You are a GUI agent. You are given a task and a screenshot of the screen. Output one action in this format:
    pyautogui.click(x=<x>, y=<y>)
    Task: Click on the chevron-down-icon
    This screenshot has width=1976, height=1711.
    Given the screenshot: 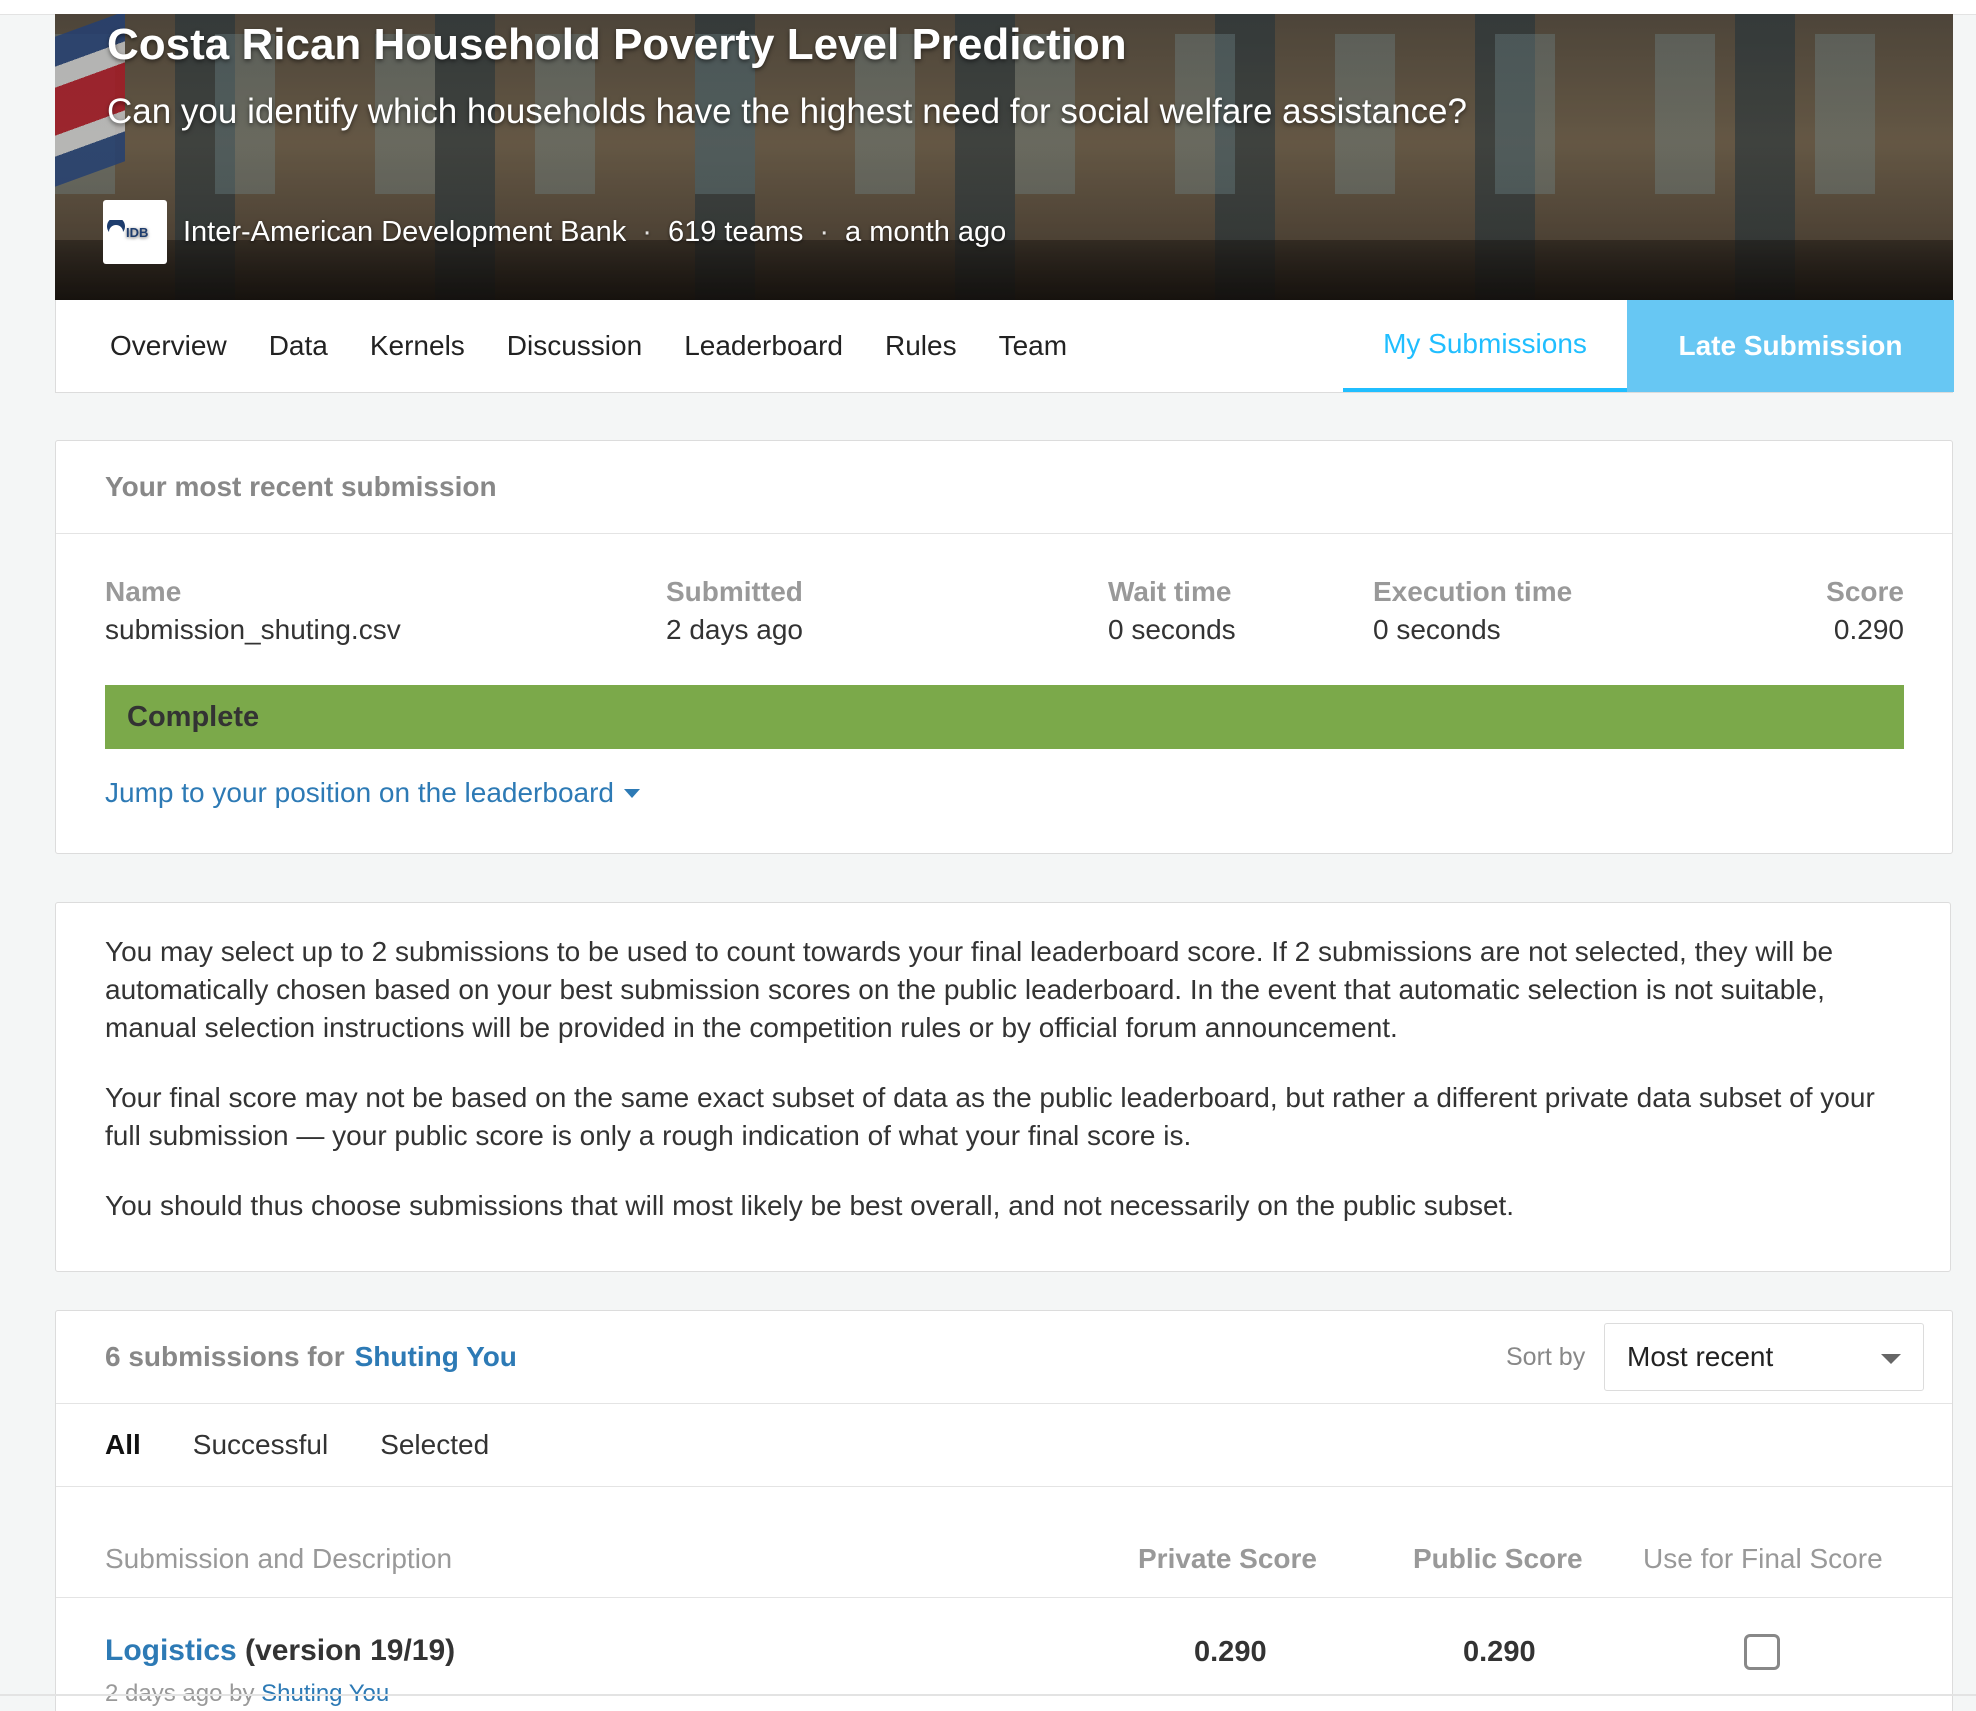 What is the action you would take?
    pyautogui.click(x=1891, y=1359)
    